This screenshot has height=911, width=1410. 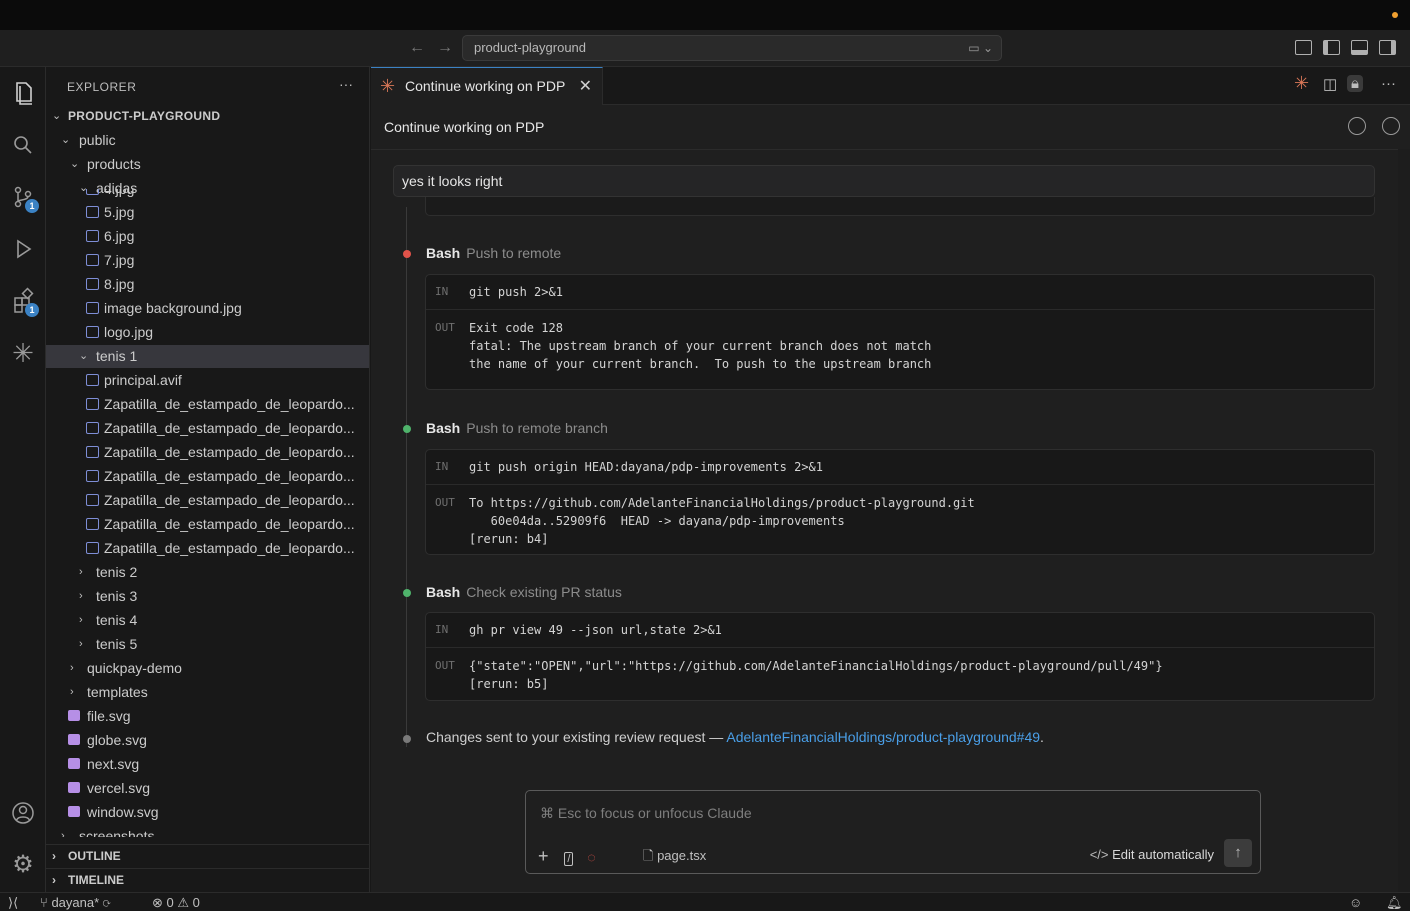 I want to click on thinking-spinner-icon: ◌, so click(x=591, y=857).